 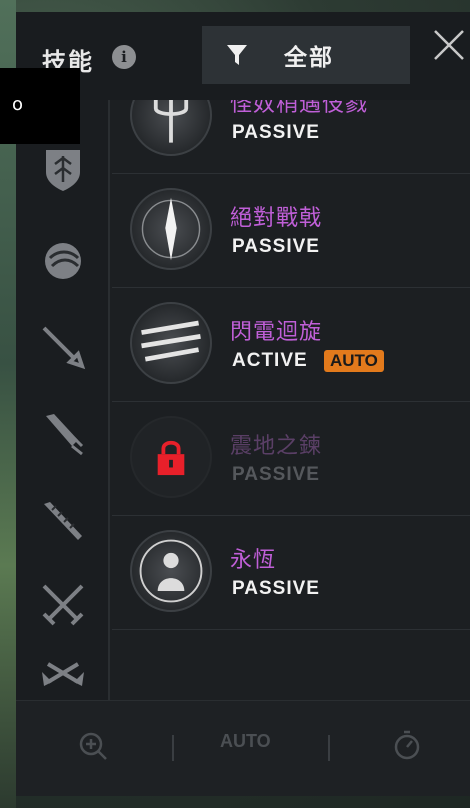 I want to click on auto-badge: AUTO, so click(x=354, y=361).